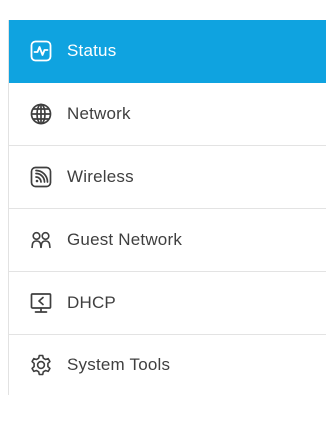 The height and width of the screenshot is (434, 326). I want to click on sidebar-item-system-tools: System Tools, so click(167, 365).